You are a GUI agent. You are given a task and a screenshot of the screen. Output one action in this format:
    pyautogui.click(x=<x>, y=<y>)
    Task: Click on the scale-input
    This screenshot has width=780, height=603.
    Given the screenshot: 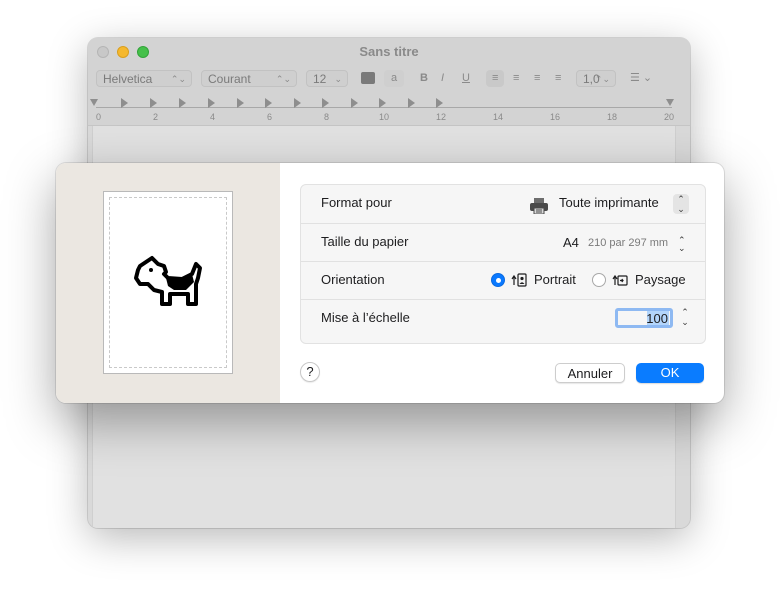 What is the action you would take?
    pyautogui.click(x=644, y=318)
    